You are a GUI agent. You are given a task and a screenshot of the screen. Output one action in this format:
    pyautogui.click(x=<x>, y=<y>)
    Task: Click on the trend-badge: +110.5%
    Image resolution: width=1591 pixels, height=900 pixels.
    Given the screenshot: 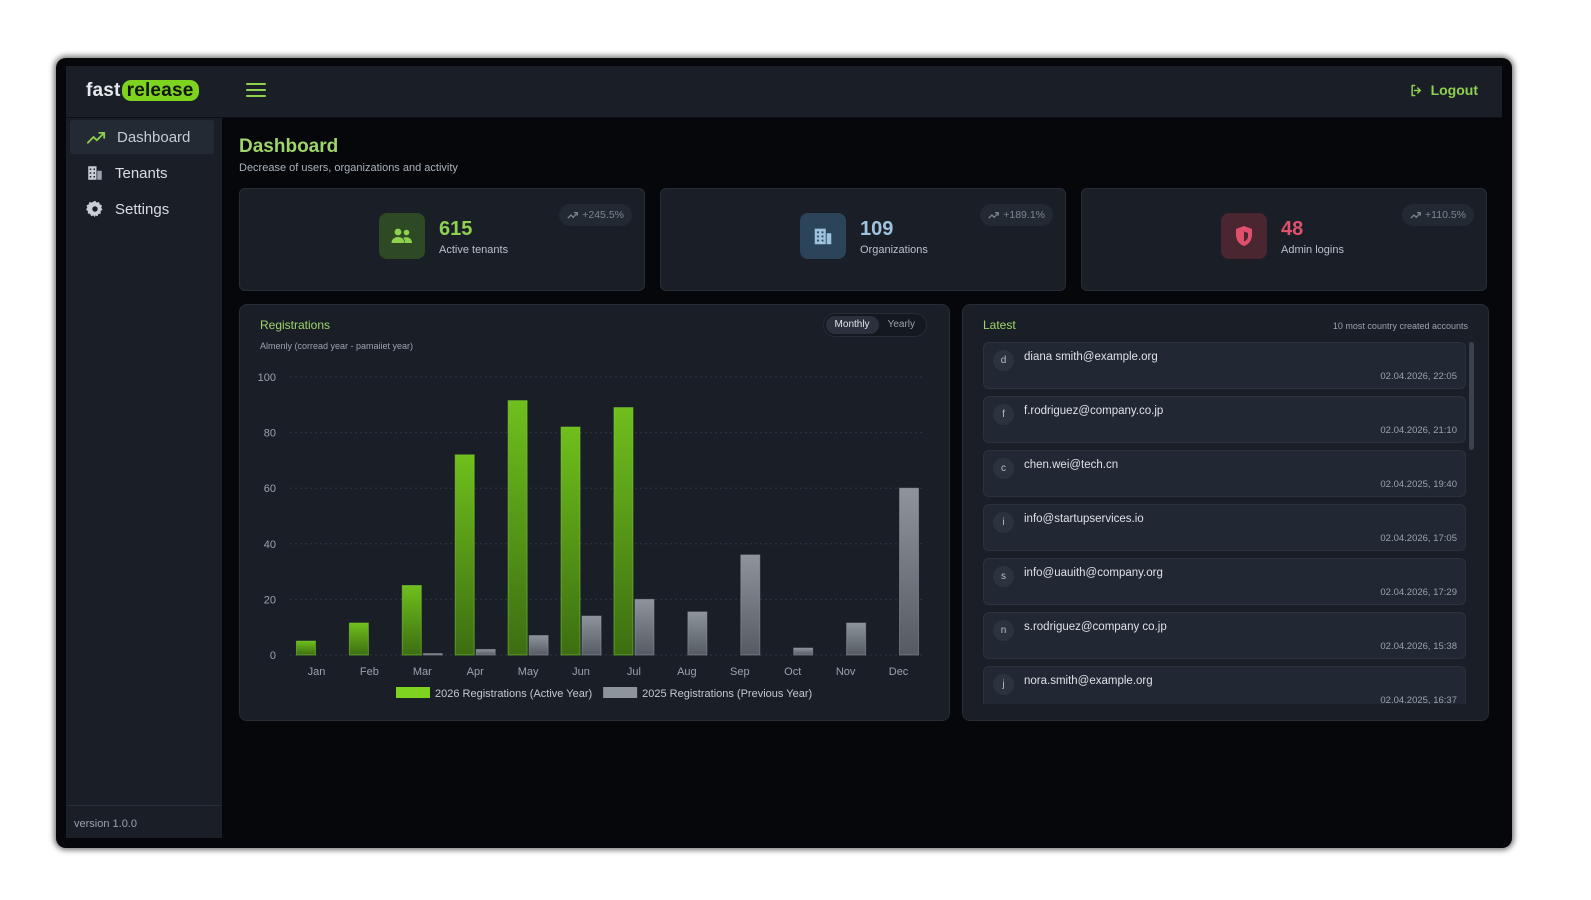 What is the action you would take?
    pyautogui.click(x=1438, y=215)
    